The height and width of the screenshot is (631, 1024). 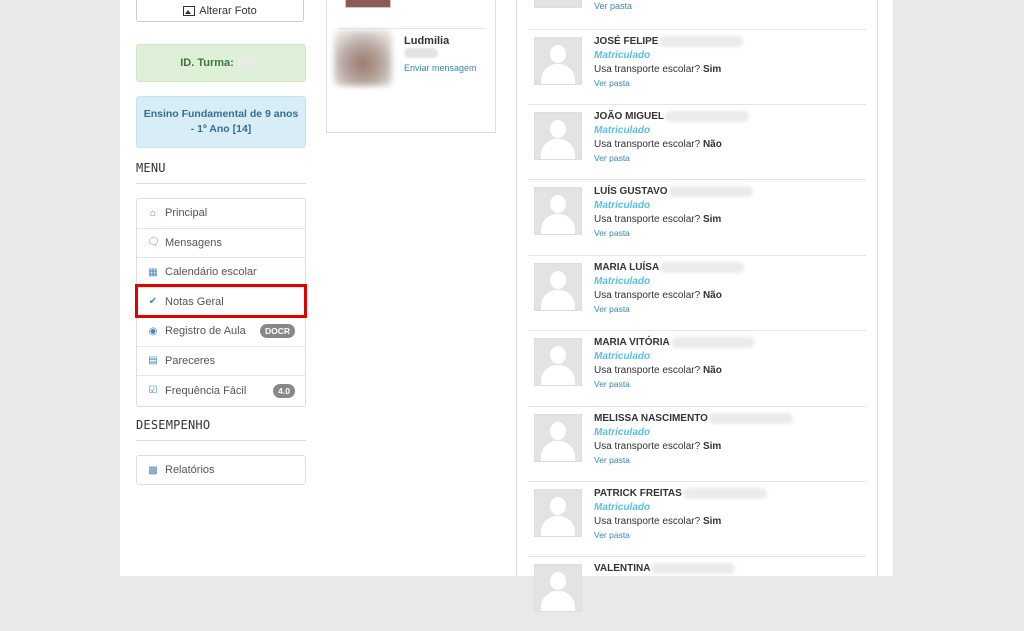 What do you see at coordinates (368, 4) in the screenshot?
I see `contact-avatar-top` at bounding box center [368, 4].